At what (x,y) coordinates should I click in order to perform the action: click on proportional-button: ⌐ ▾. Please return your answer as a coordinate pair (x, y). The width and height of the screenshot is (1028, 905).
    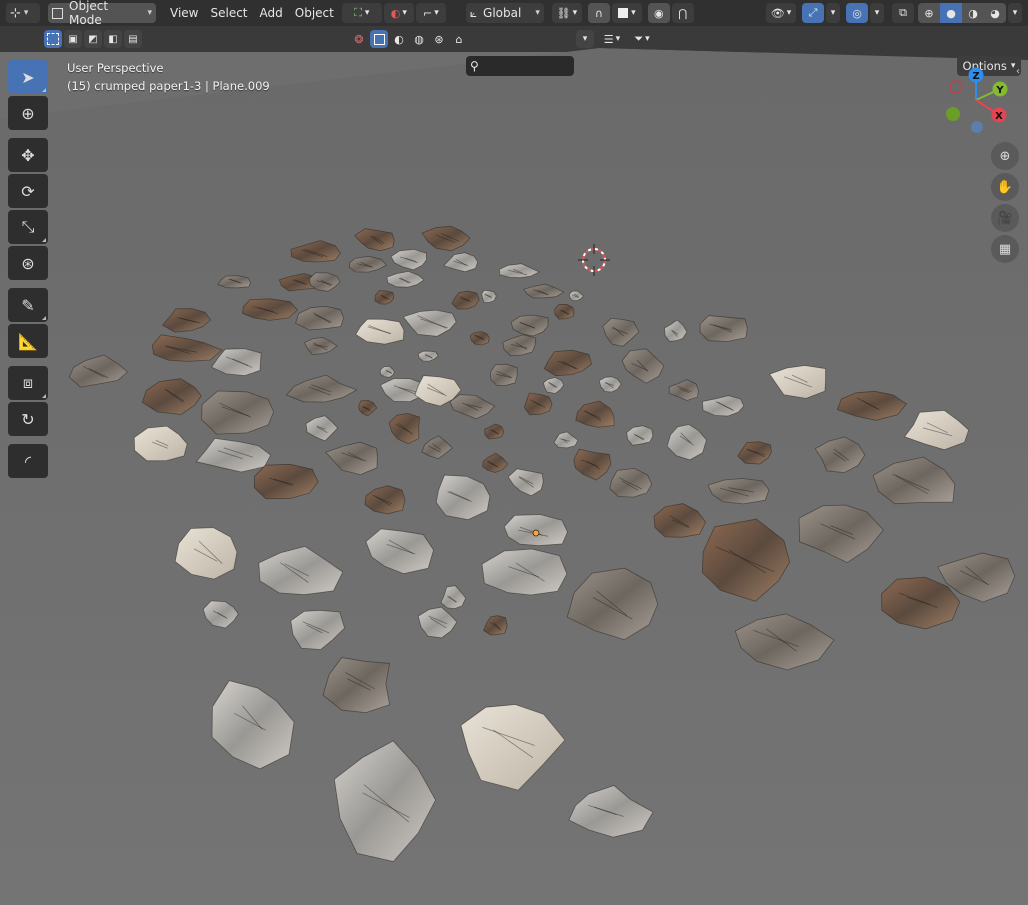
    Looking at the image, I should click on (430, 13).